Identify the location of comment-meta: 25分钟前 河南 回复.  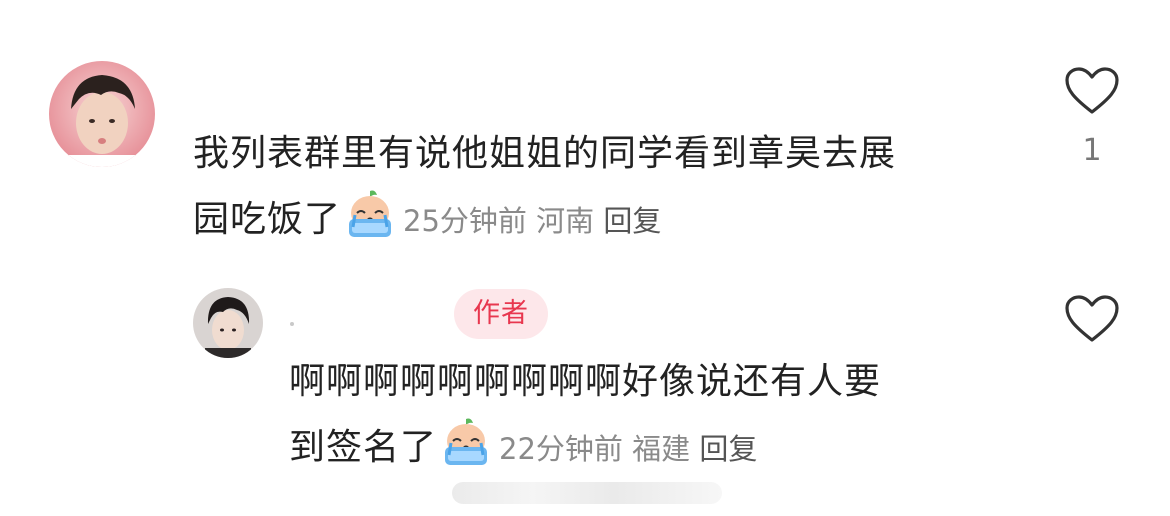
(532, 221).